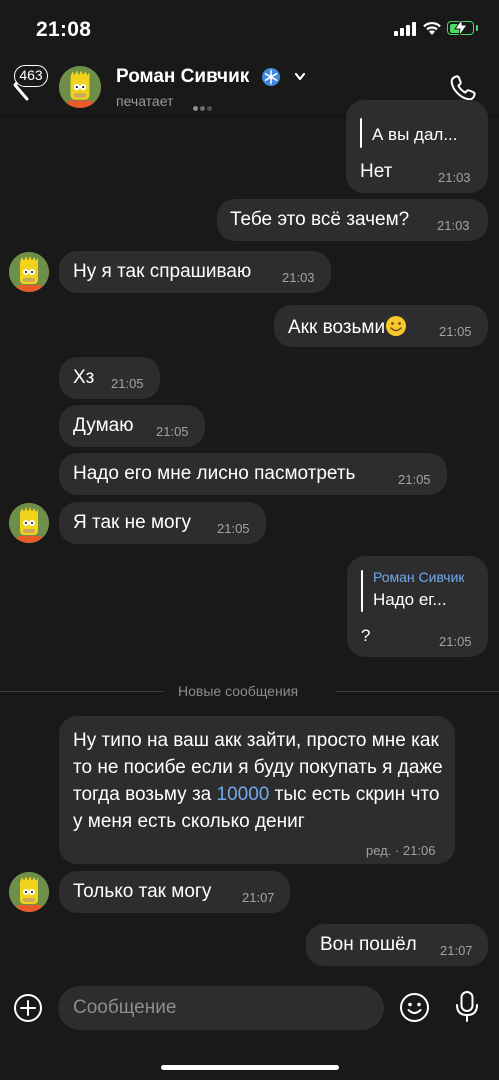 The image size is (499, 1080). Describe the element at coordinates (320, 219) in the screenshot. I see `message-text: Тебе это всё зачем?` at that location.